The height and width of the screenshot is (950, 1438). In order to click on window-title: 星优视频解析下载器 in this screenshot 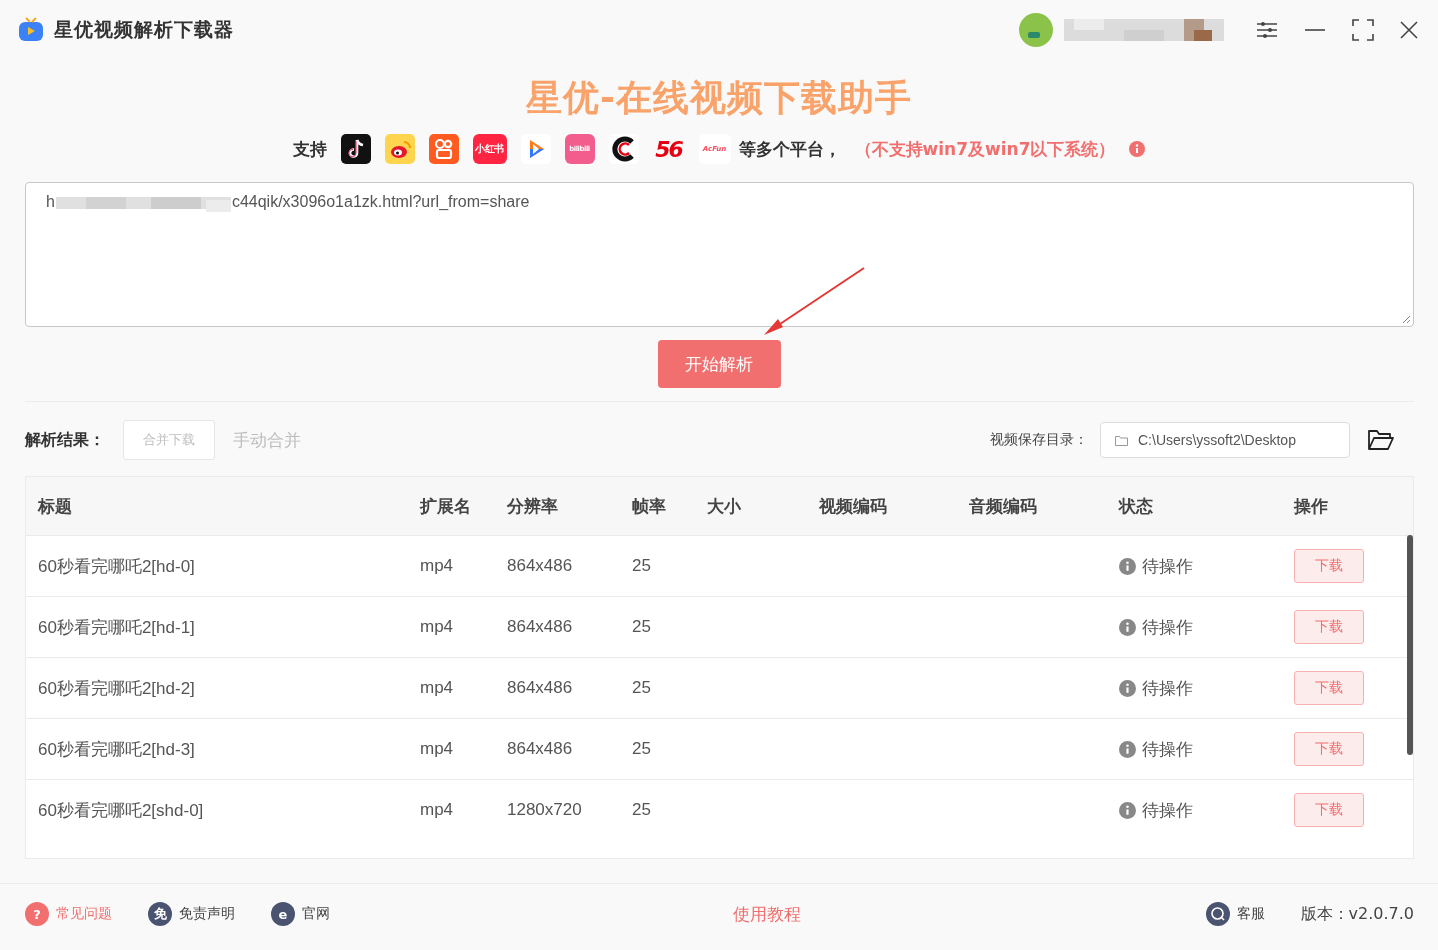, I will do `click(144, 29)`.